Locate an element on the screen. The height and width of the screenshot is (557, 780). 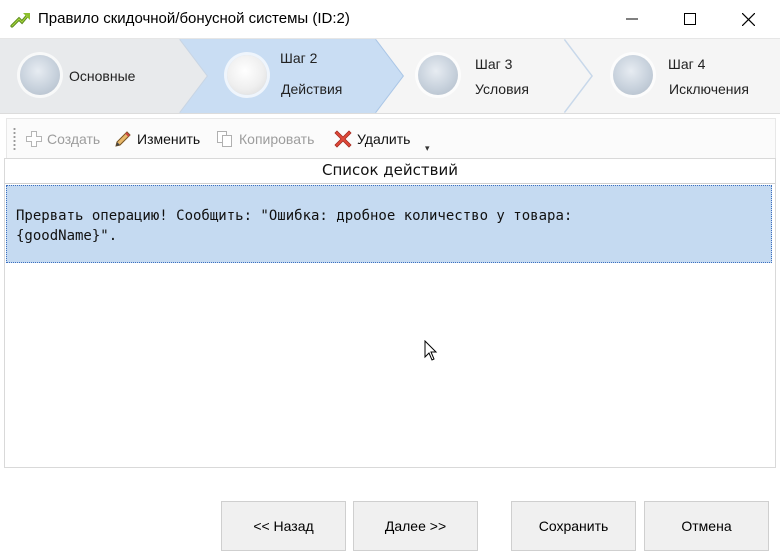
copy-label: Копировать is located at coordinates (277, 139).